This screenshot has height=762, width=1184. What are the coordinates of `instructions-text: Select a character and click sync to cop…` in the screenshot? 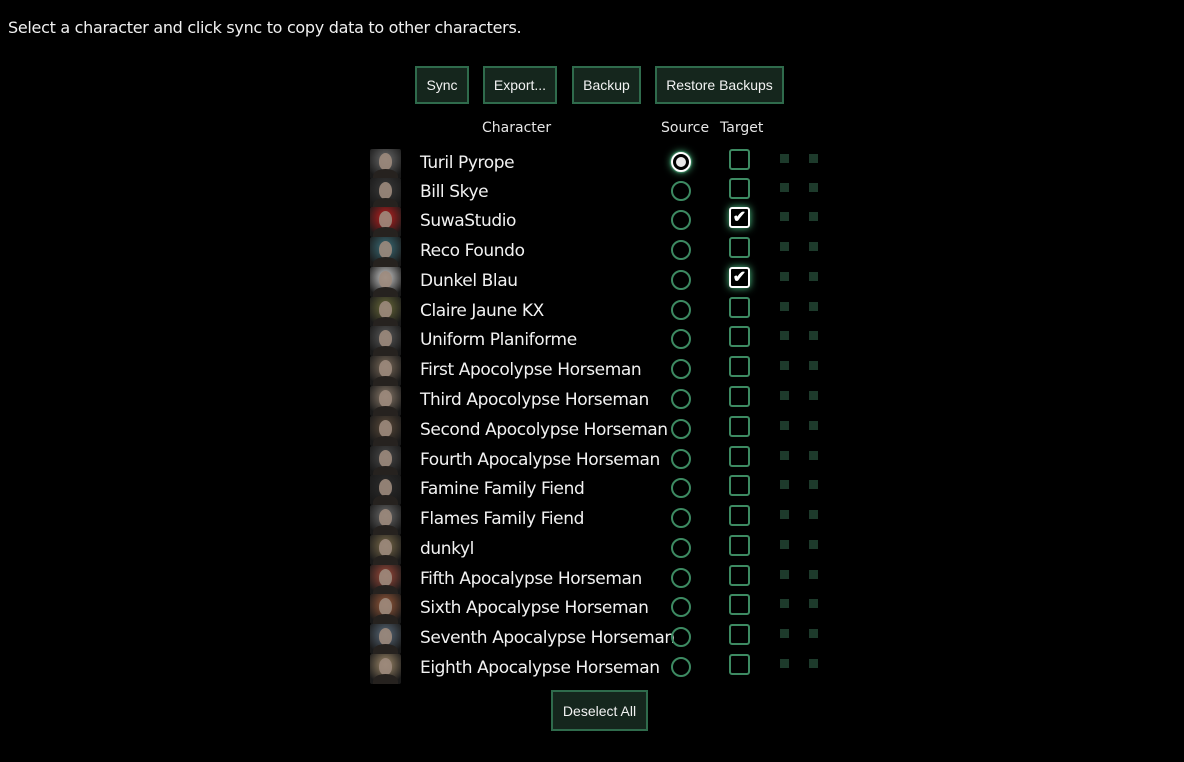 It's located at (265, 27).